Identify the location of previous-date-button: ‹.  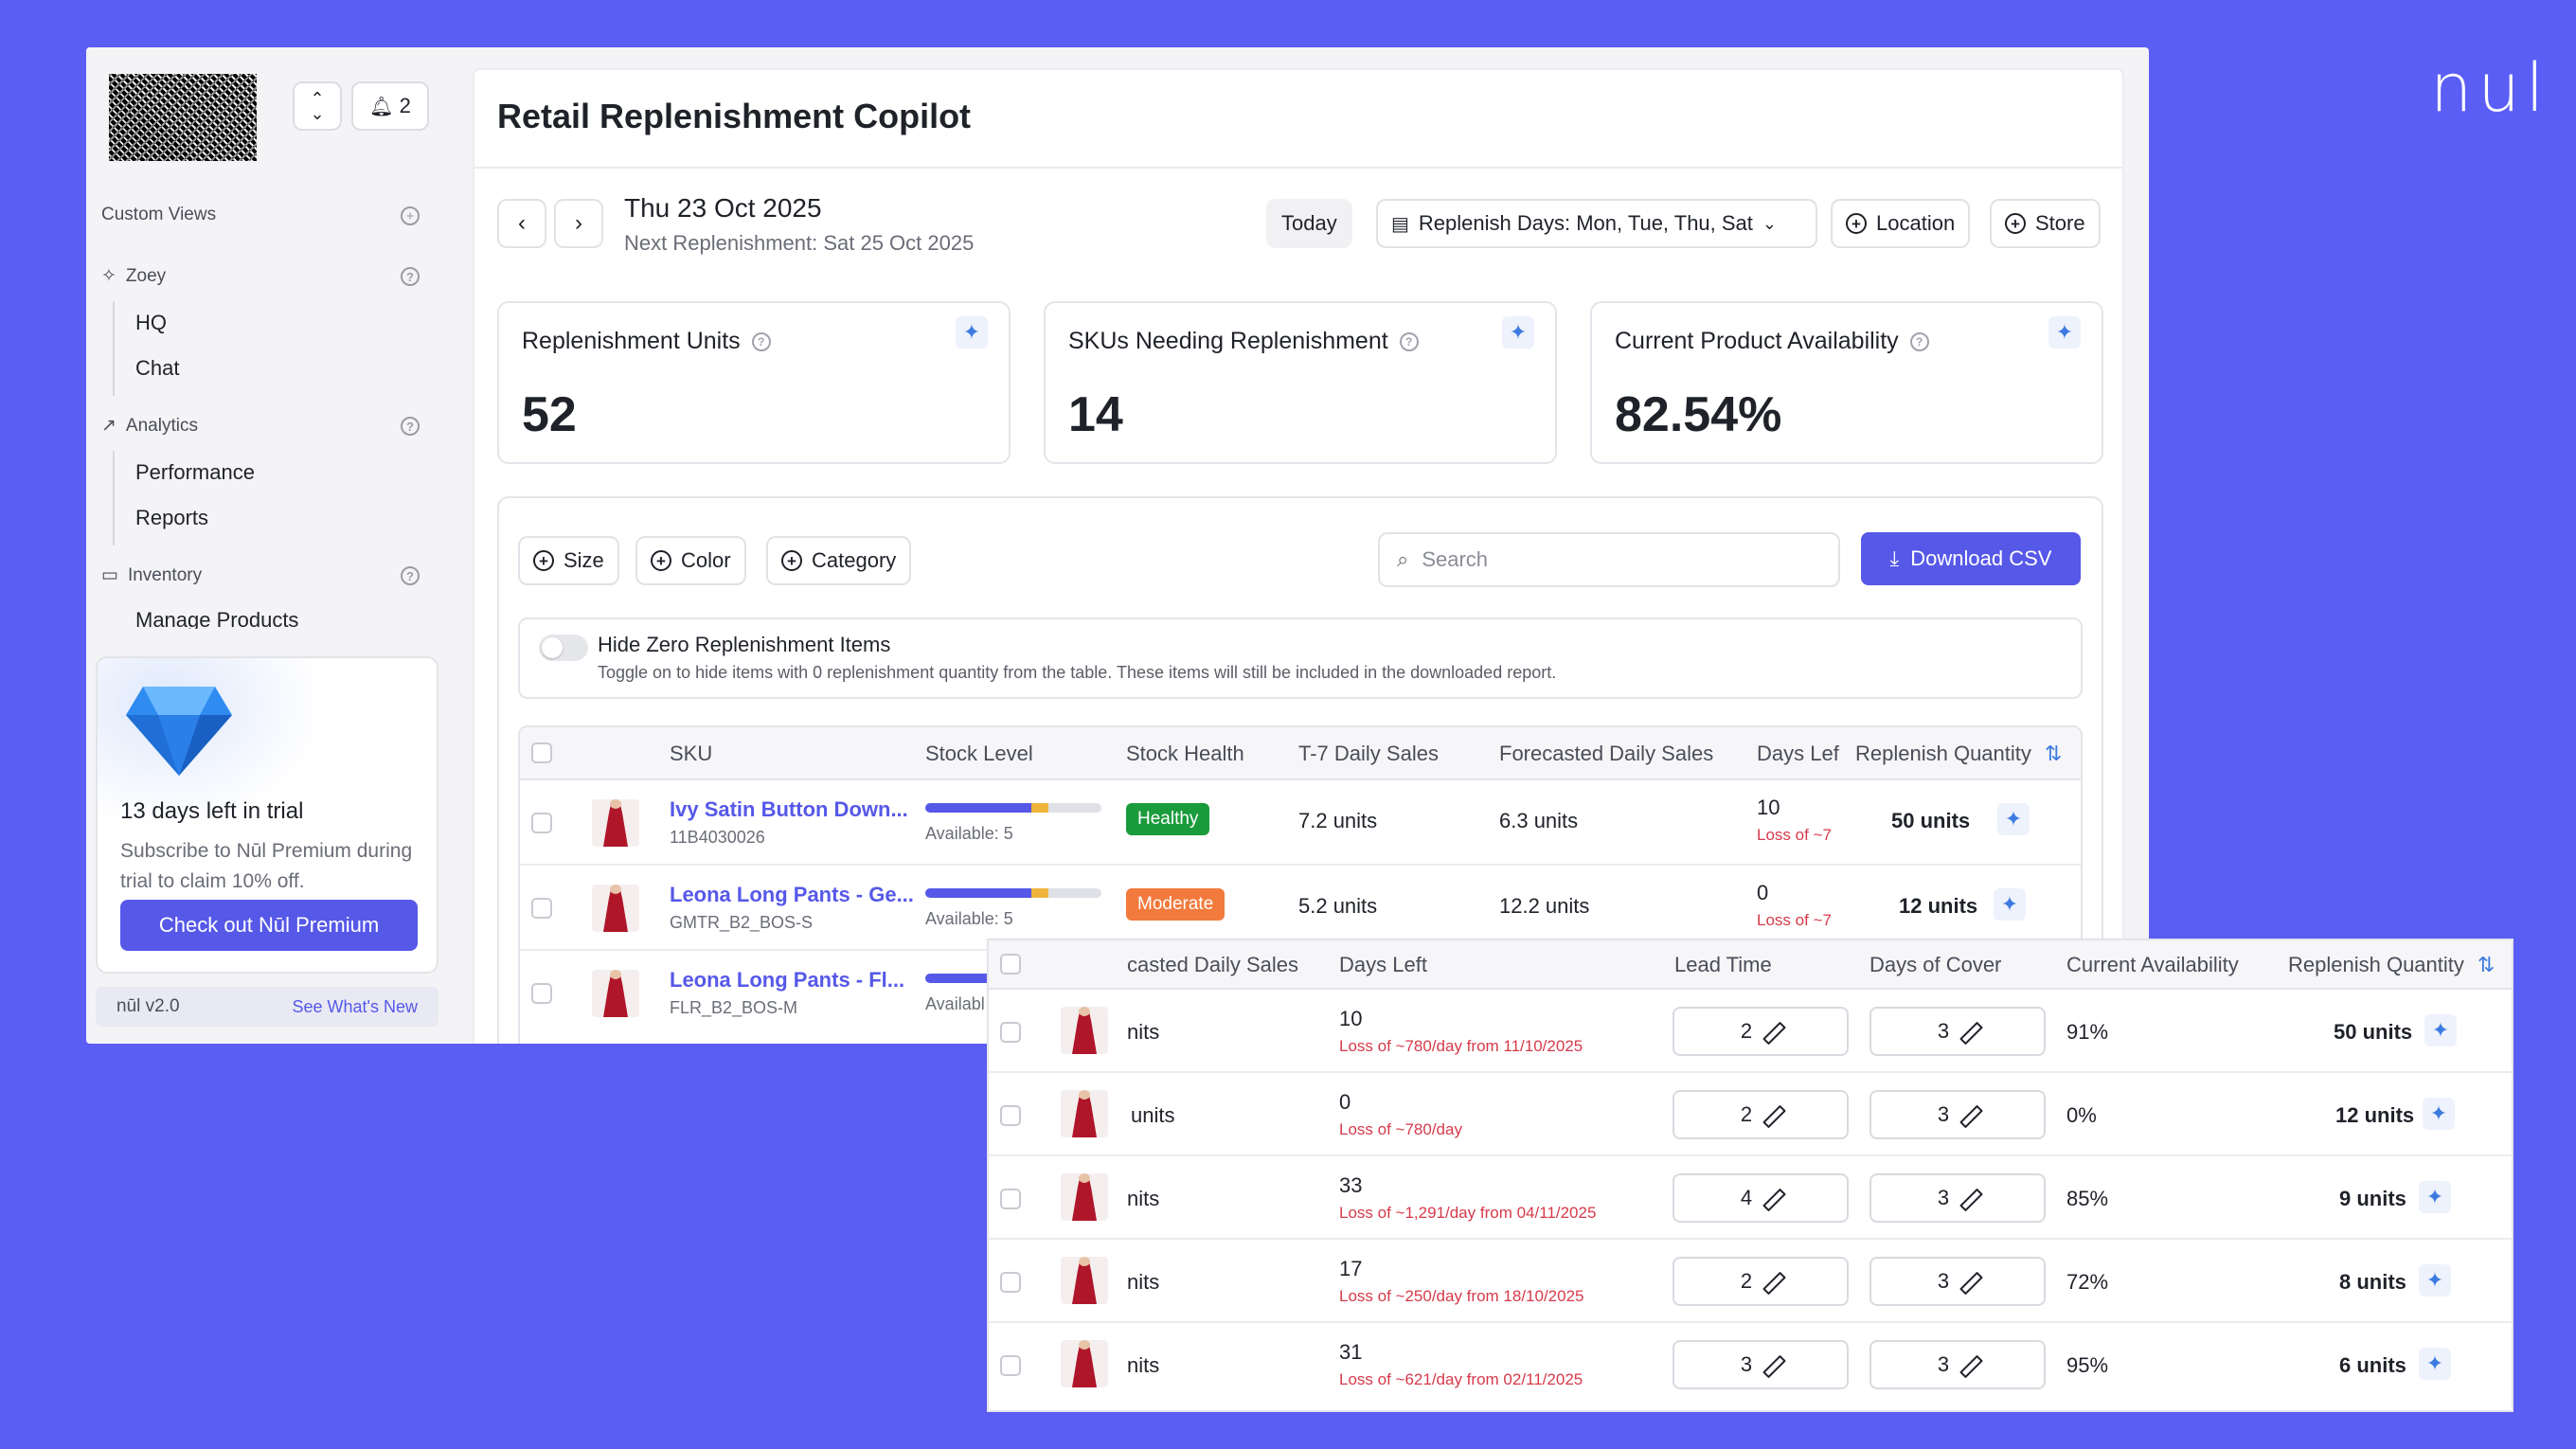
(521, 223).